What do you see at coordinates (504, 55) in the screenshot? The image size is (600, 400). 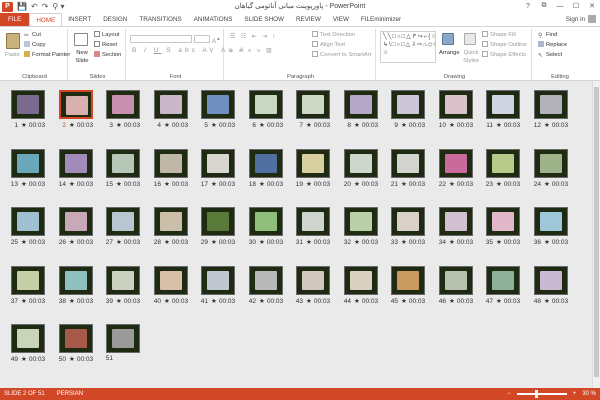 I see `shape-effects-button: Shape Effects` at bounding box center [504, 55].